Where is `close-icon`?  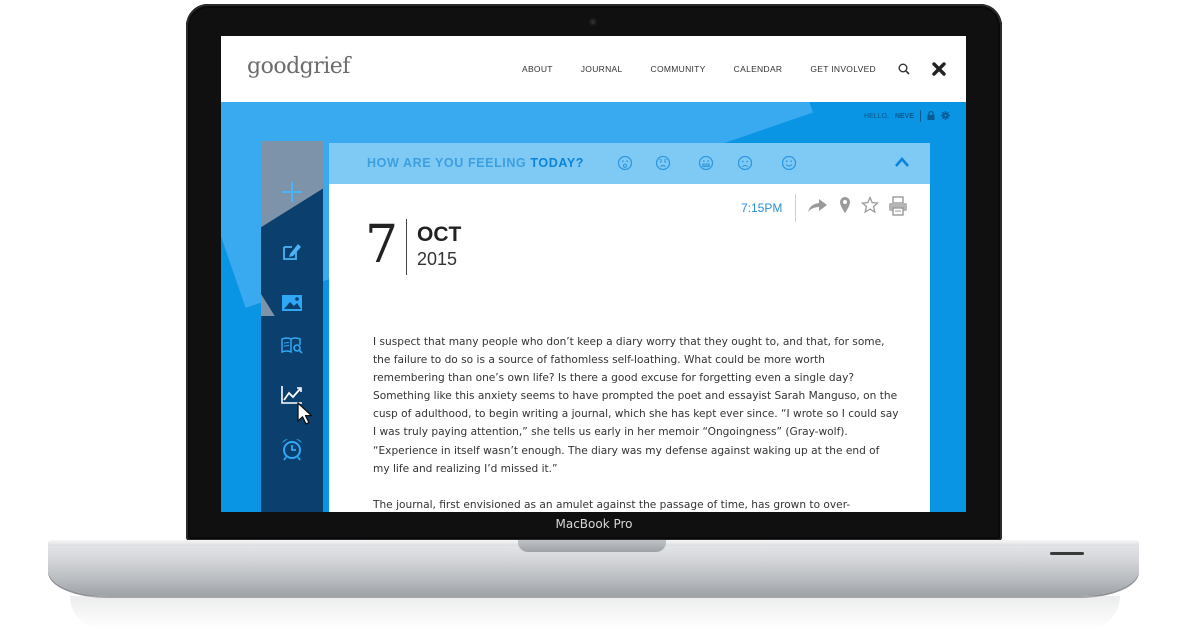 close-icon is located at coordinates (939, 69).